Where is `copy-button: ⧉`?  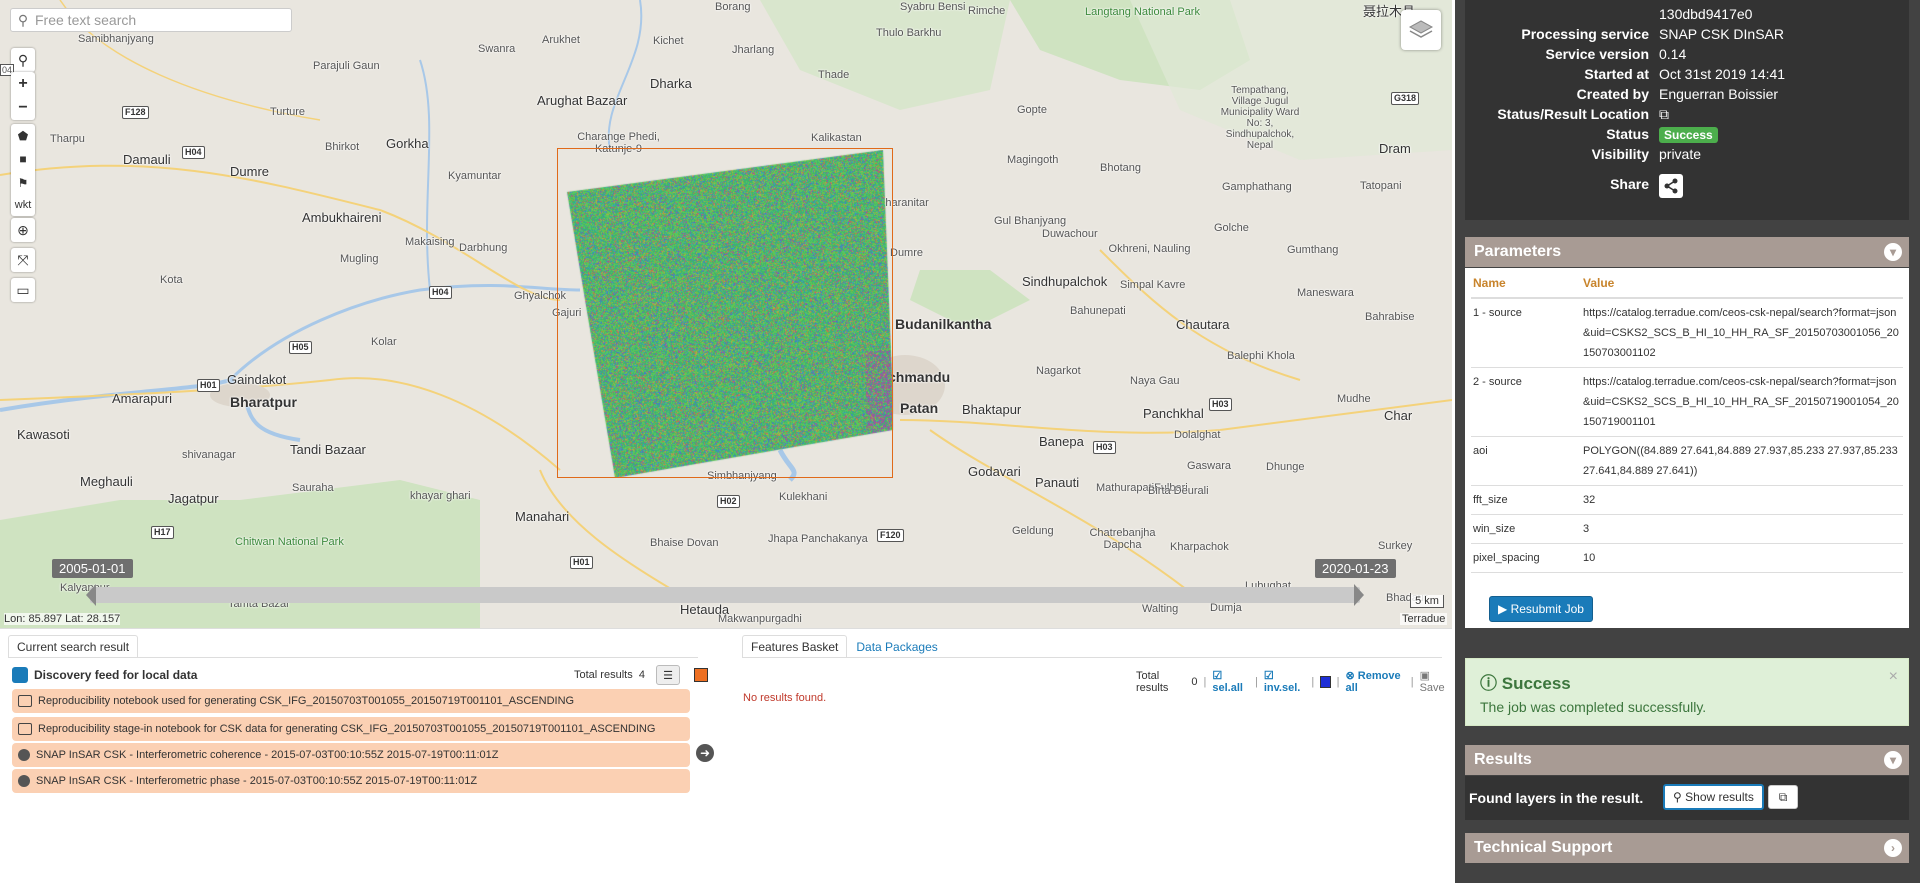 copy-button: ⧉ is located at coordinates (1783, 797).